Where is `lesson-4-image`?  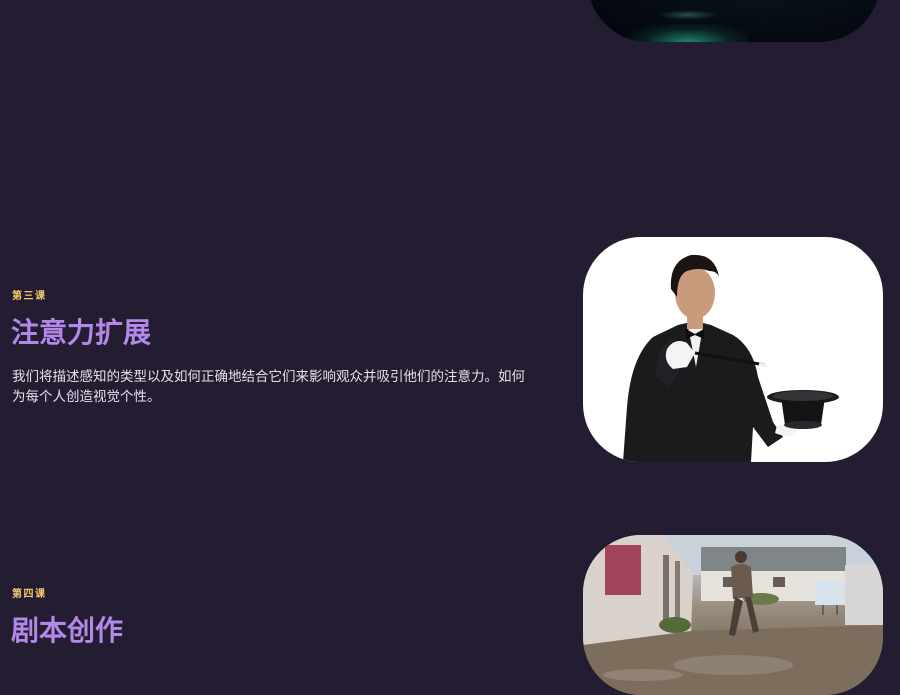 lesson-4-image is located at coordinates (733, 615).